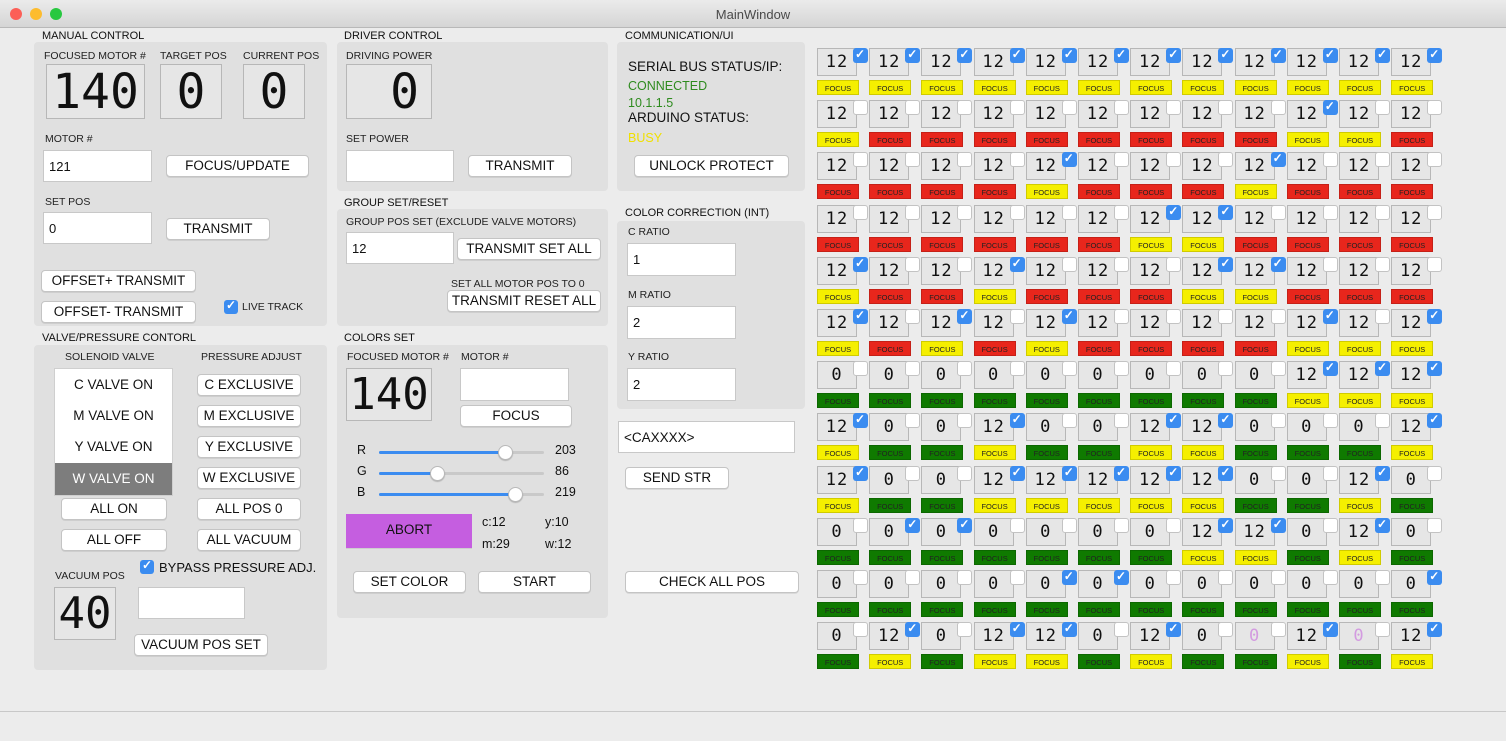 The width and height of the screenshot is (1506, 741). I want to click on w-exclusive-button: W EXCLUSIVE, so click(249, 478).